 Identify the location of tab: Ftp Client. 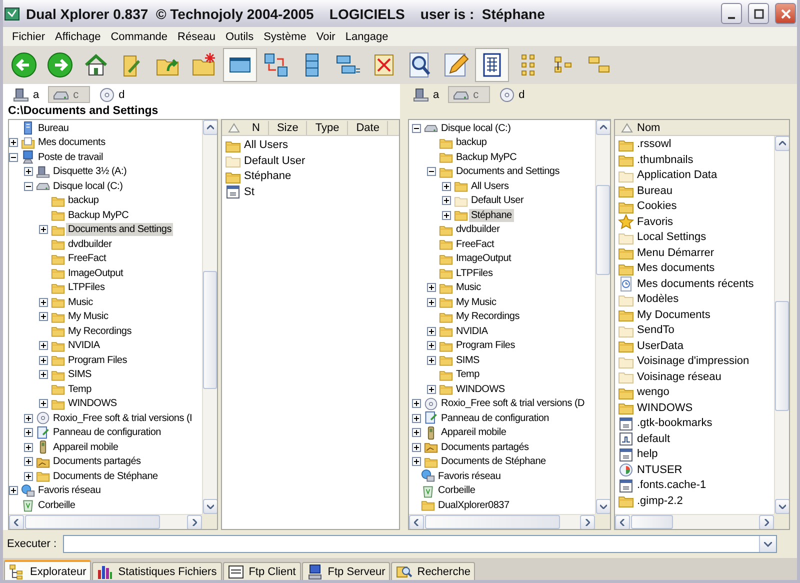
(261, 571).